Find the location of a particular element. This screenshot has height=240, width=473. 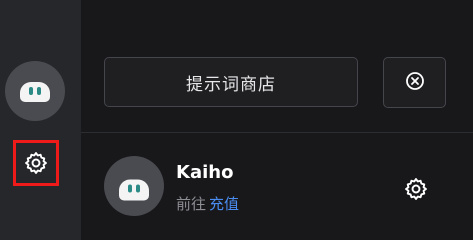

username: Kaiho is located at coordinates (205, 172).